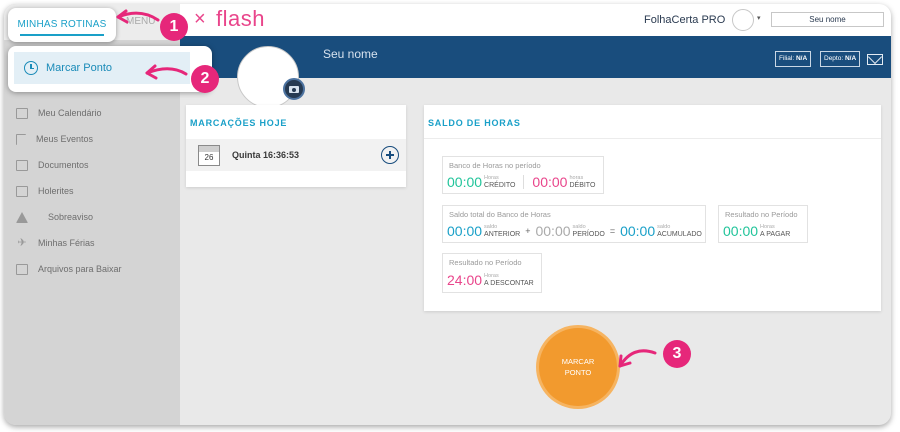  What do you see at coordinates (174, 27) in the screenshot?
I see `step-badge-1: 1` at bounding box center [174, 27].